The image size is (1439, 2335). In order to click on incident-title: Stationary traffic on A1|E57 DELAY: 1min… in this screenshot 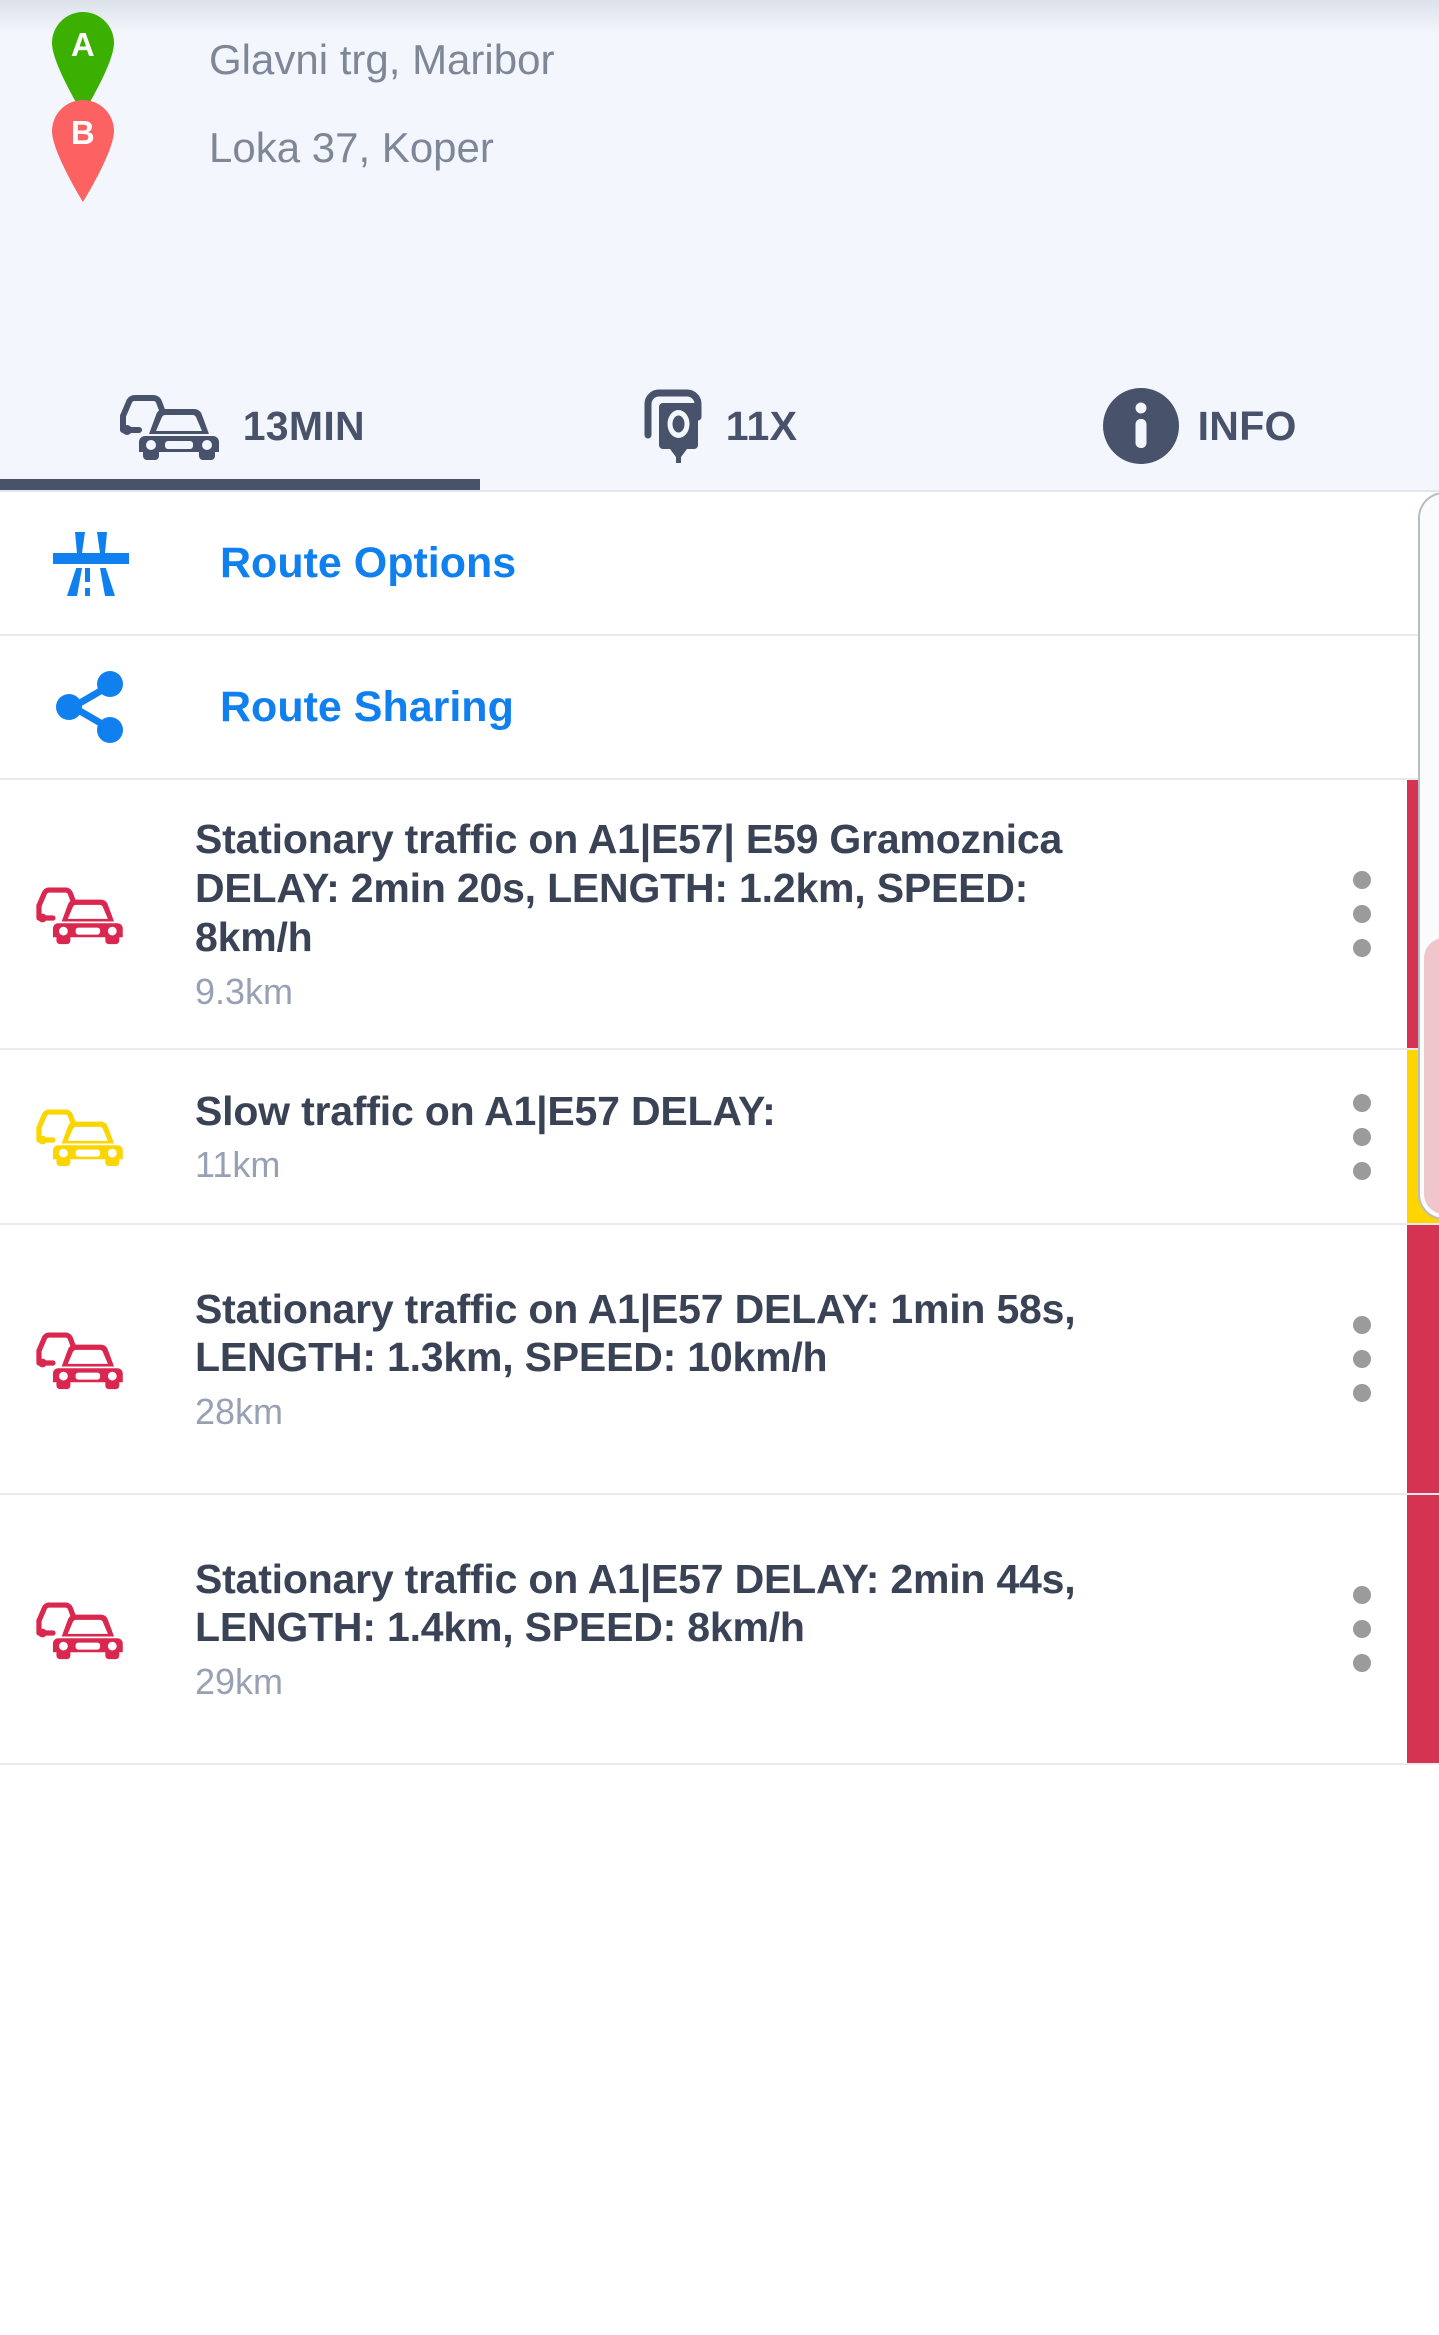, I will do `click(635, 1333)`.